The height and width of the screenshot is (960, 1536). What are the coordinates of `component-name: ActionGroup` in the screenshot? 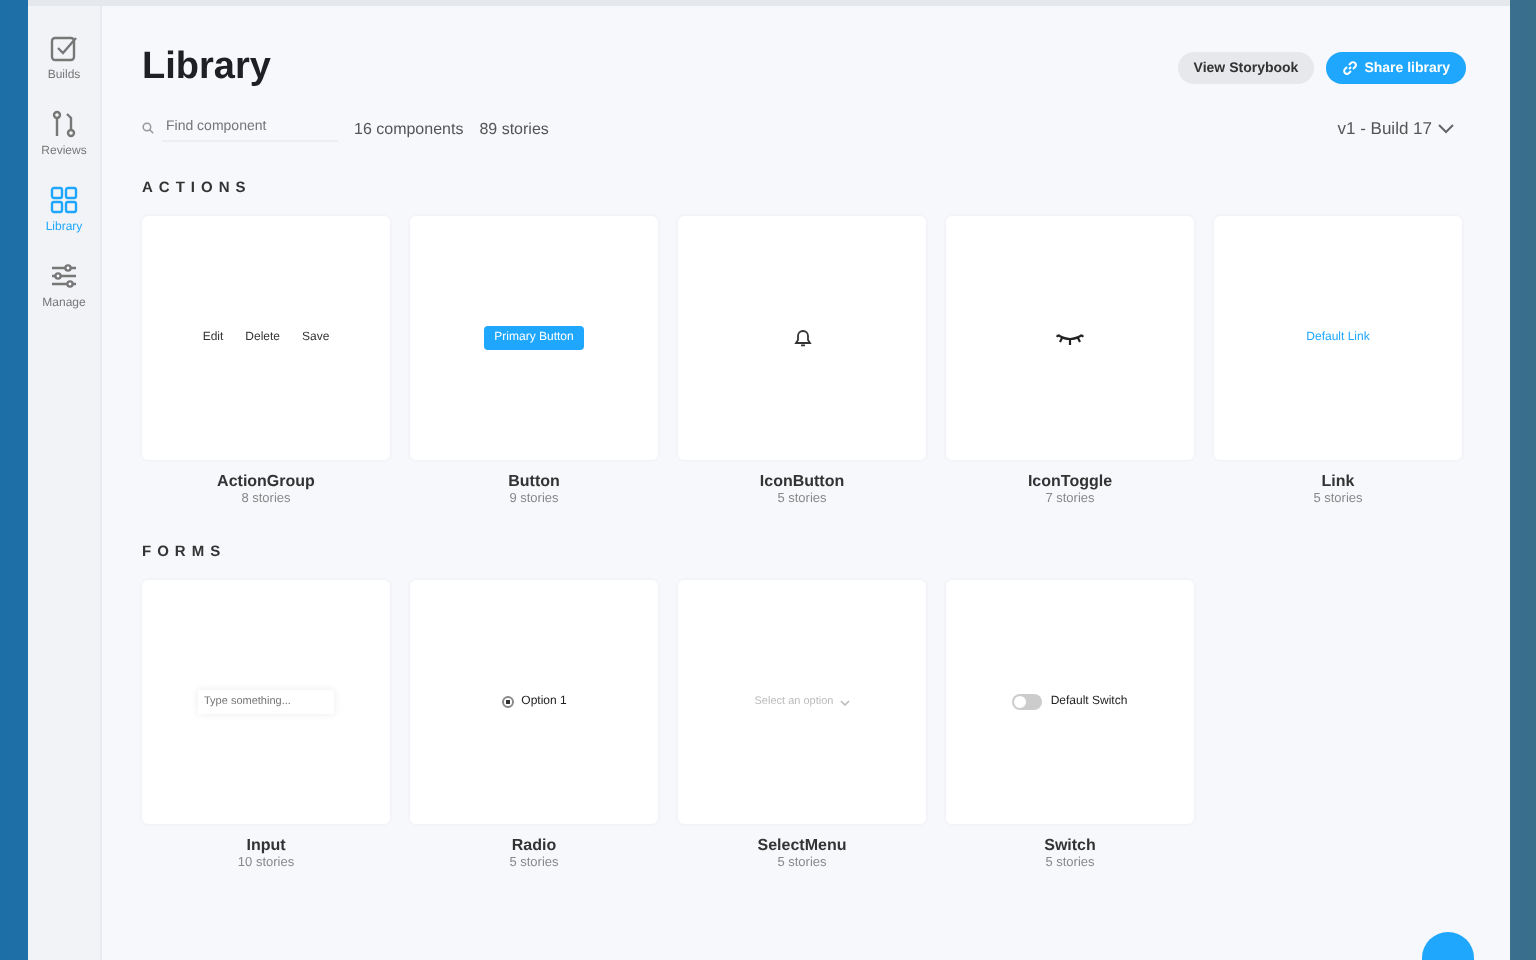 It's located at (266, 481).